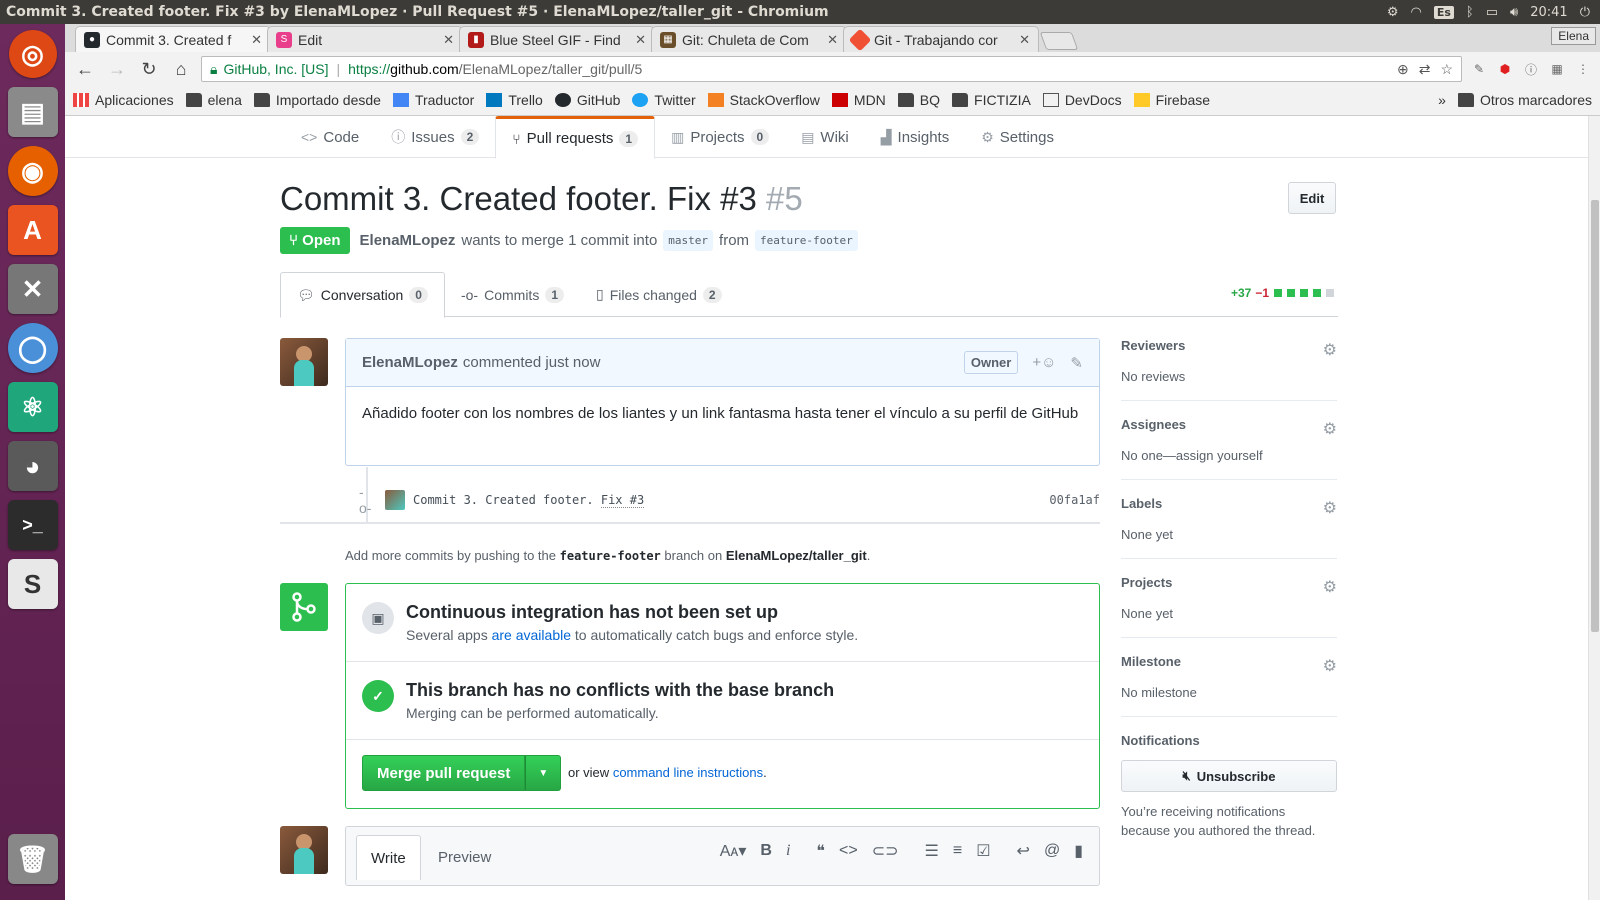 The height and width of the screenshot is (900, 1600). I want to click on italic-icon: i, so click(788, 851).